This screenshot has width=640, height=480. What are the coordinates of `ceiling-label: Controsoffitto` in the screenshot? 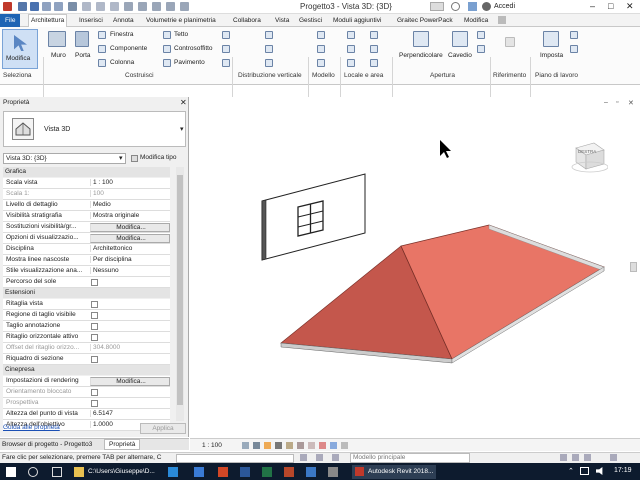 It's located at (193, 48).